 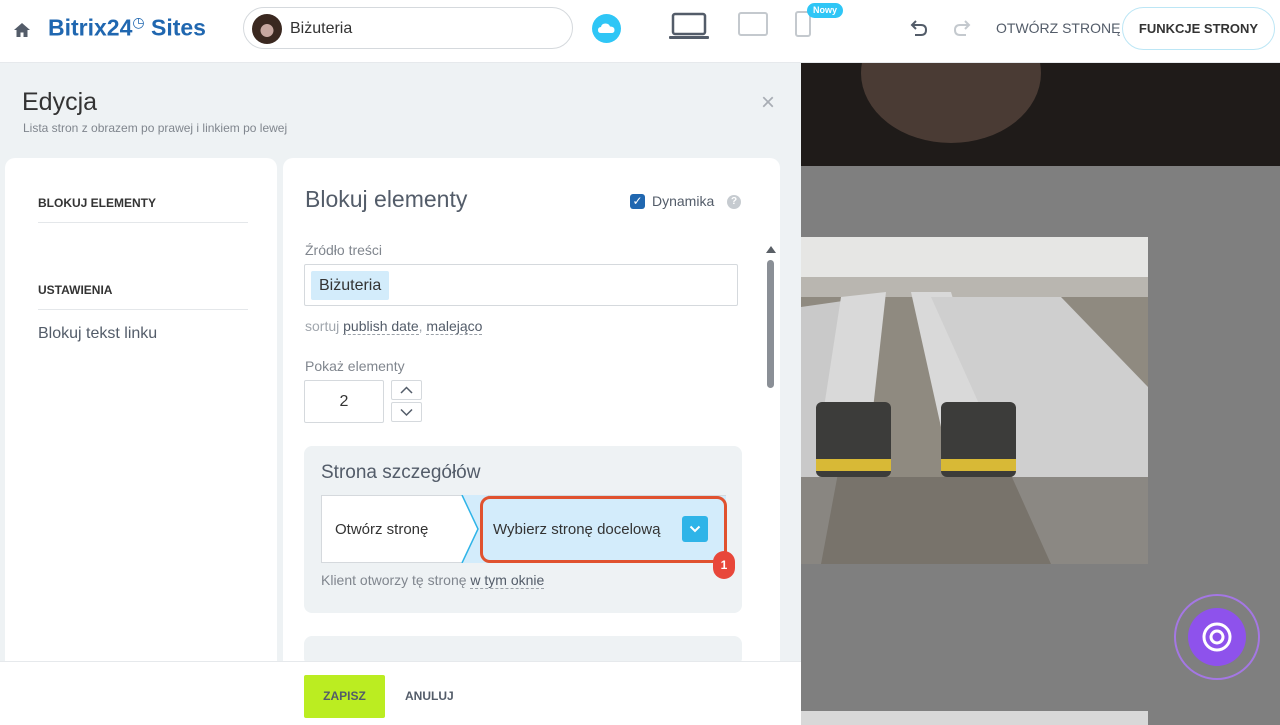 What do you see at coordinates (507, 580) in the screenshot?
I see `open-in-window-link: w tym oknie` at bounding box center [507, 580].